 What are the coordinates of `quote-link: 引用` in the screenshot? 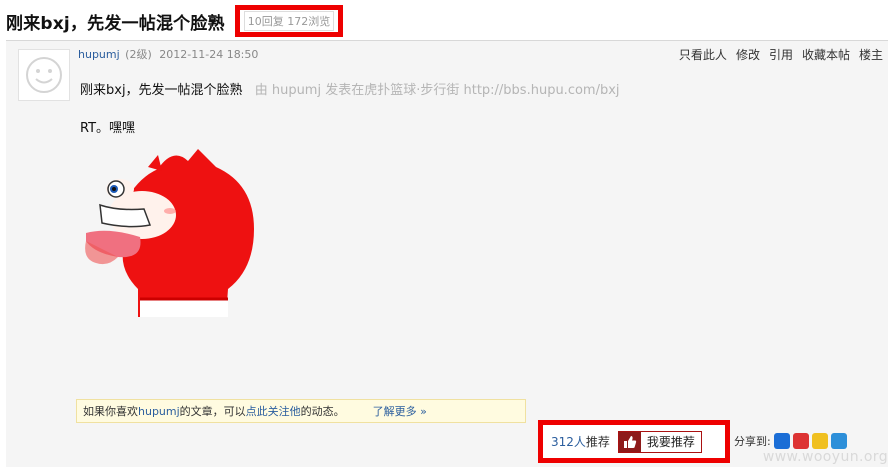 It's located at (781, 54).